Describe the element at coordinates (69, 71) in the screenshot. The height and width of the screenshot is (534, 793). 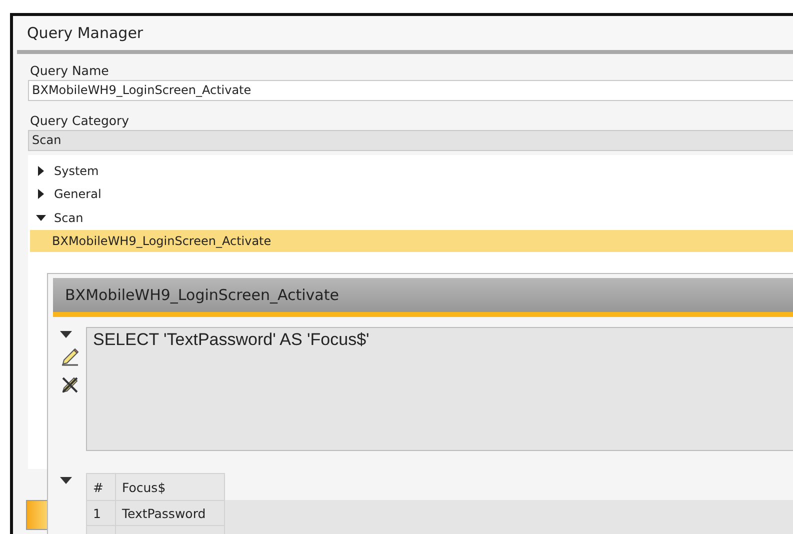
I see `field-label: Query Name` at that location.